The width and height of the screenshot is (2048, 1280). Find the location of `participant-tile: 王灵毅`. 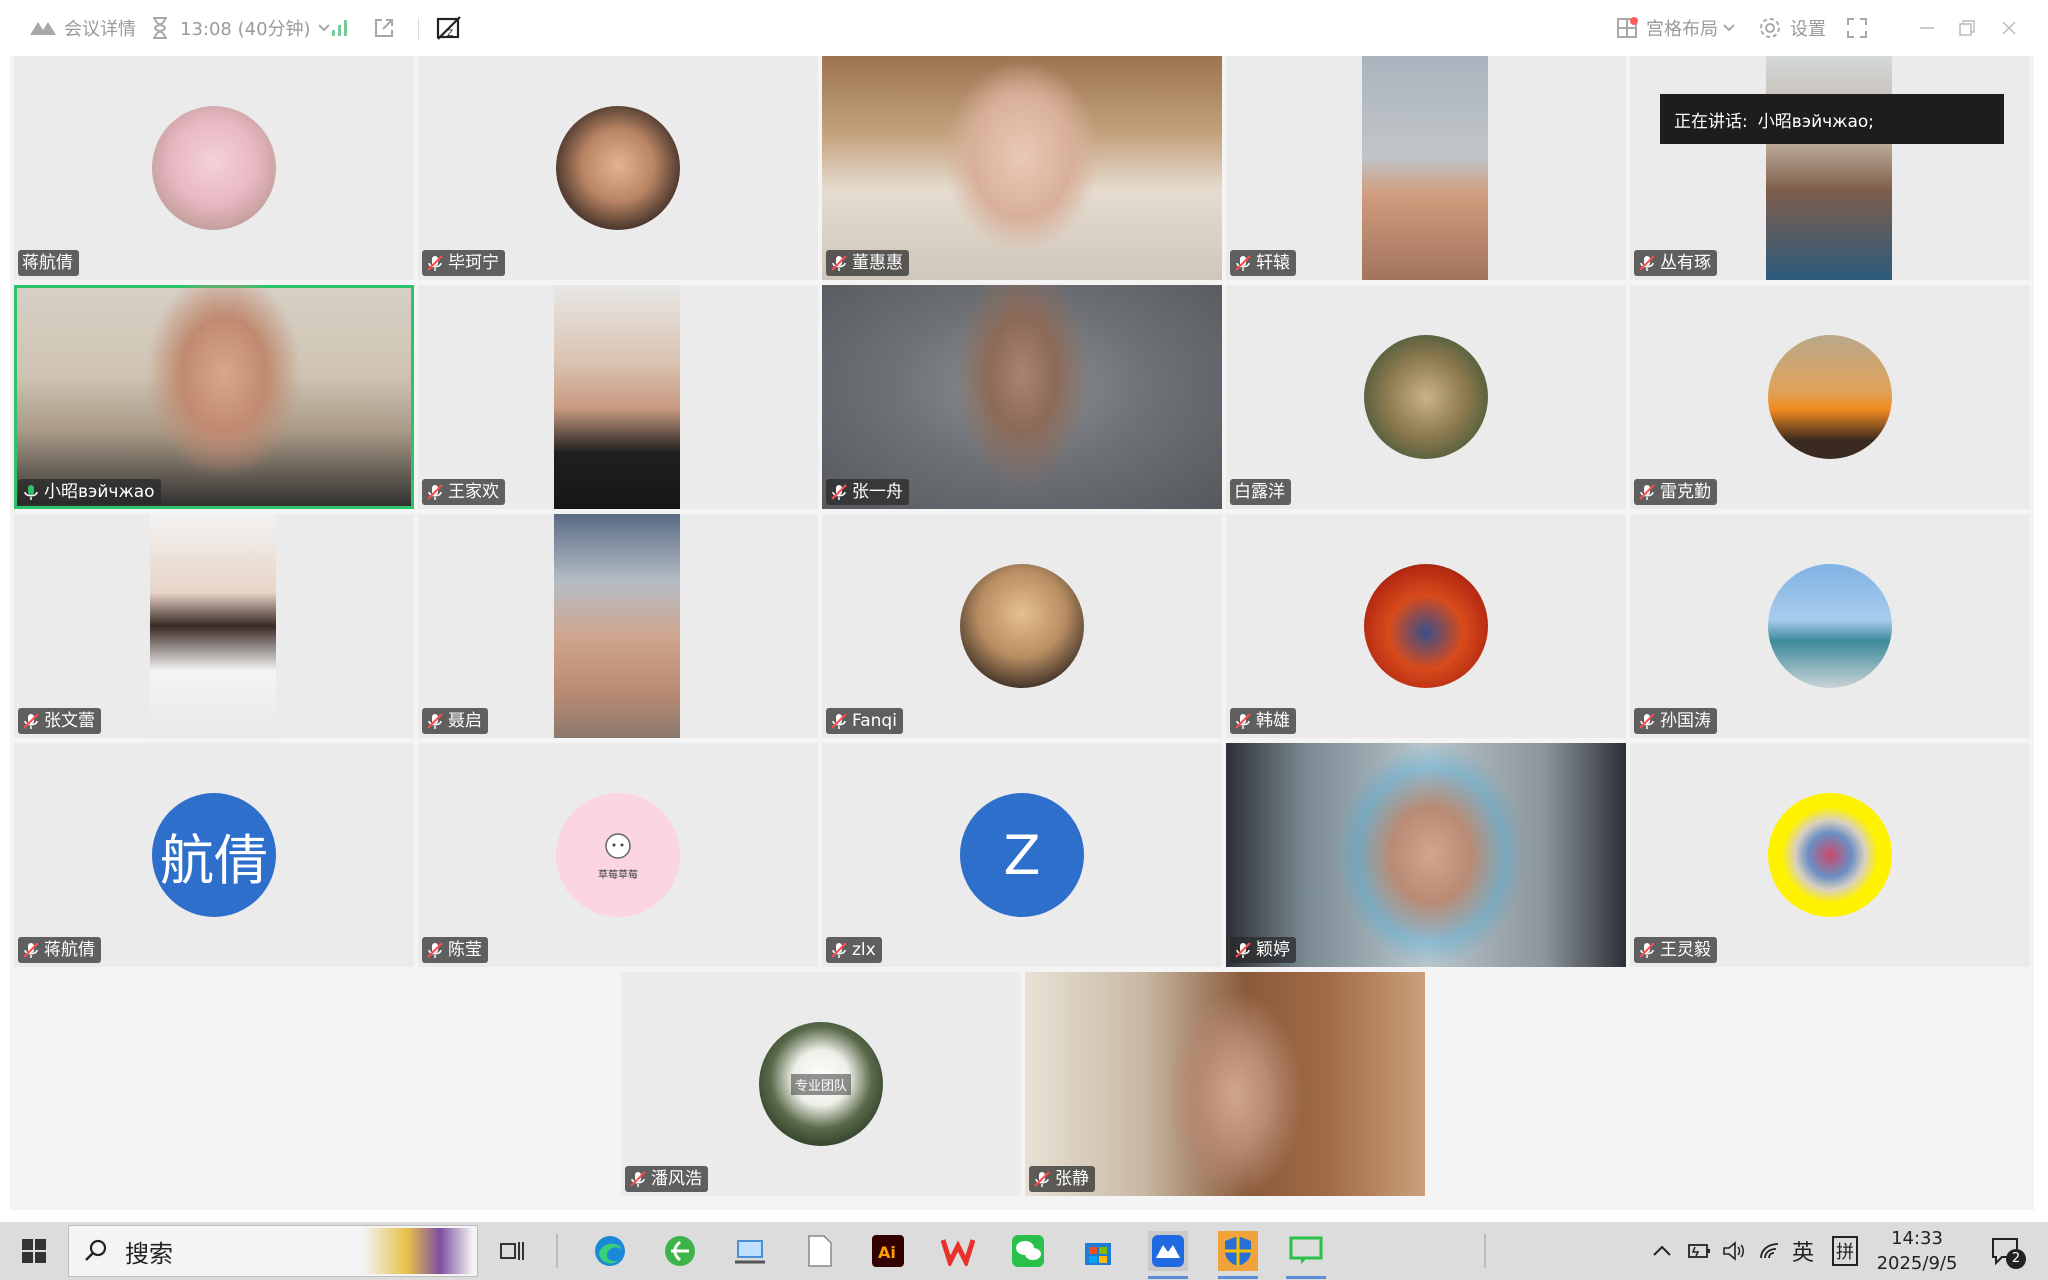

participant-tile: 王灵毅 is located at coordinates (1830, 855).